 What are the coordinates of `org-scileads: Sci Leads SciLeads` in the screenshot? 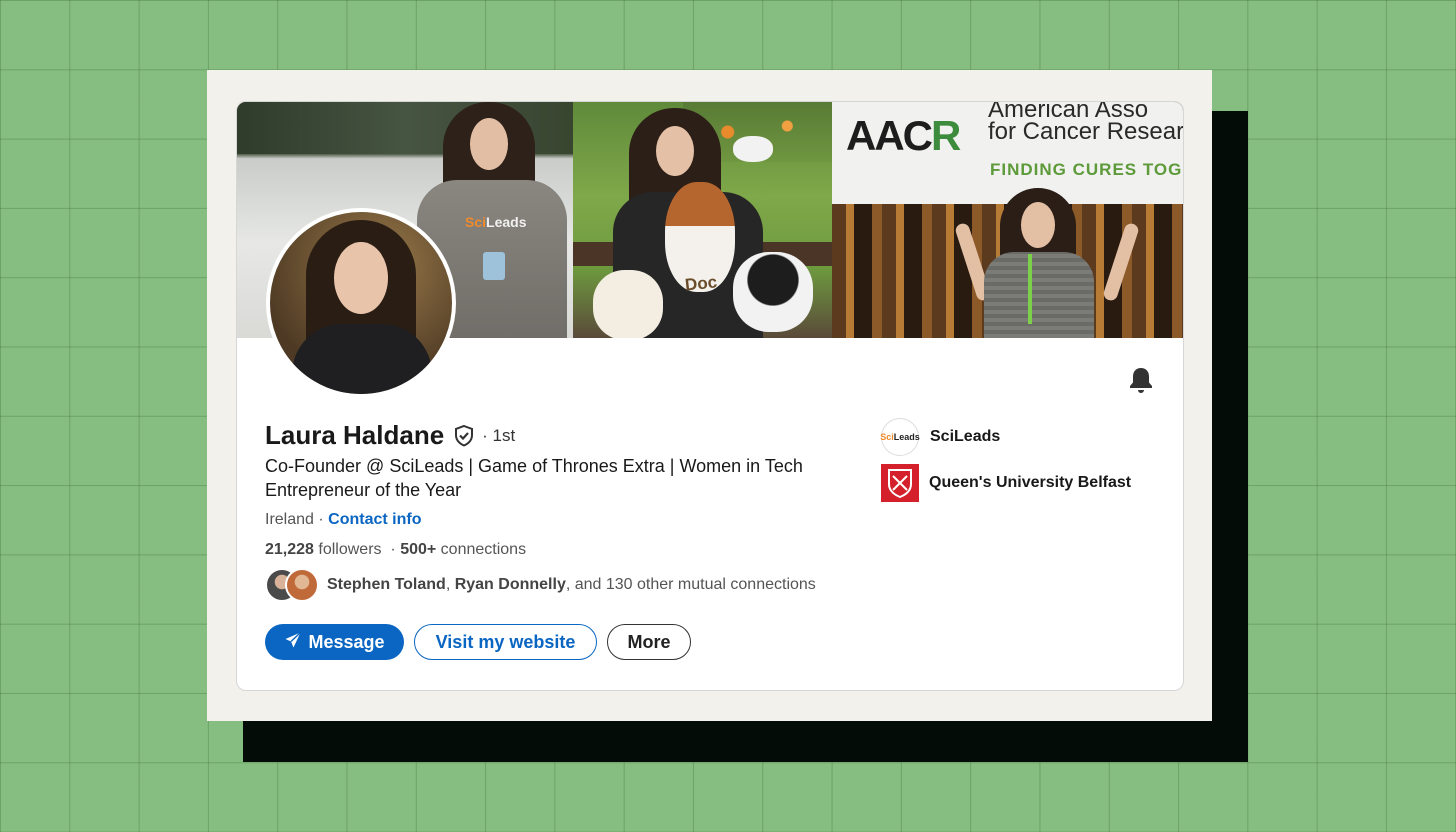 It's located at (940, 437).